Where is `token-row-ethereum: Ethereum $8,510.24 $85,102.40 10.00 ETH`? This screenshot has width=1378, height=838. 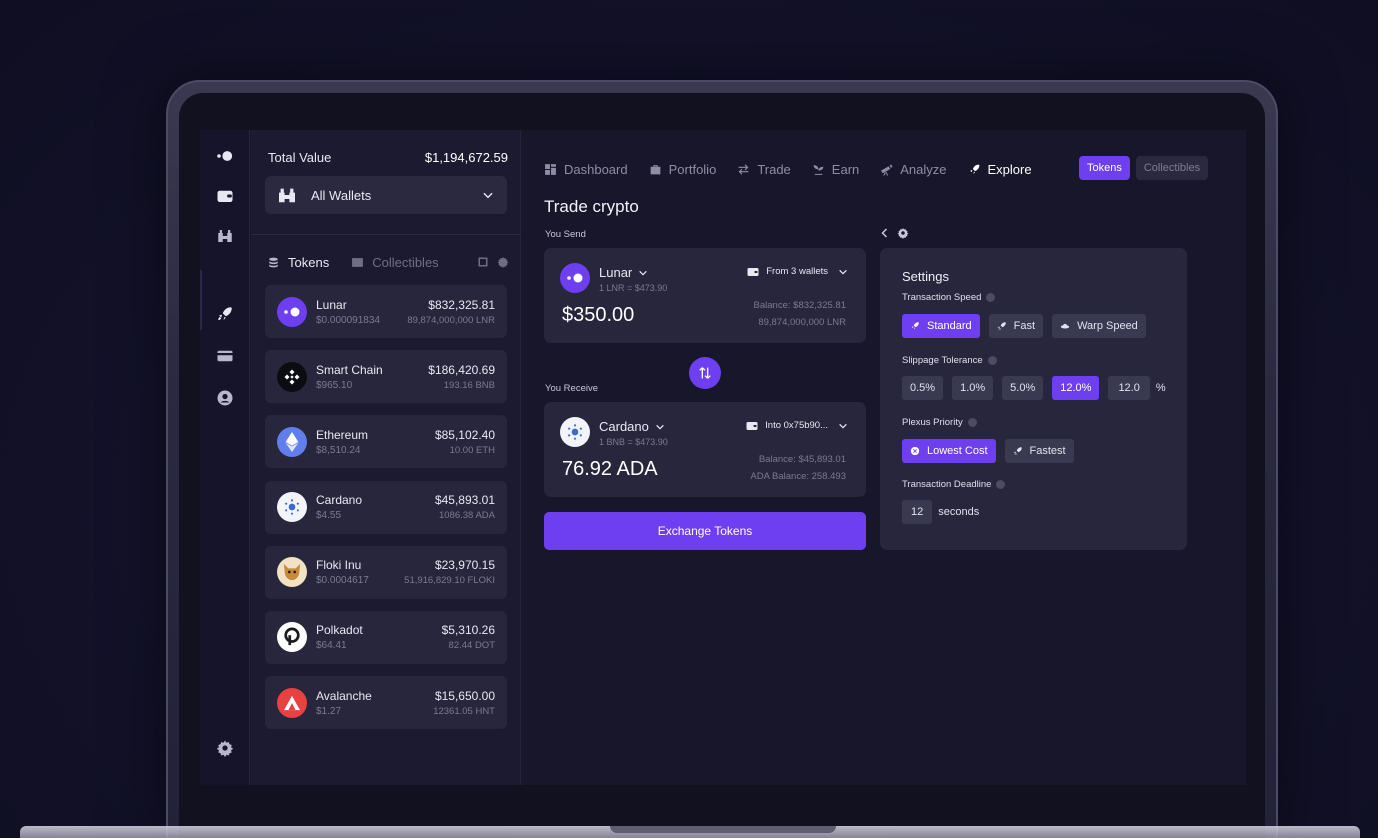 token-row-ethereum: Ethereum $8,510.24 $85,102.40 10.00 ETH is located at coordinates (386, 442).